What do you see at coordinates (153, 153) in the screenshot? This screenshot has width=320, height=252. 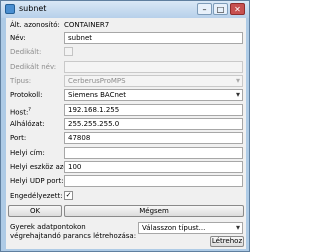 I see `local-address-field` at bounding box center [153, 153].